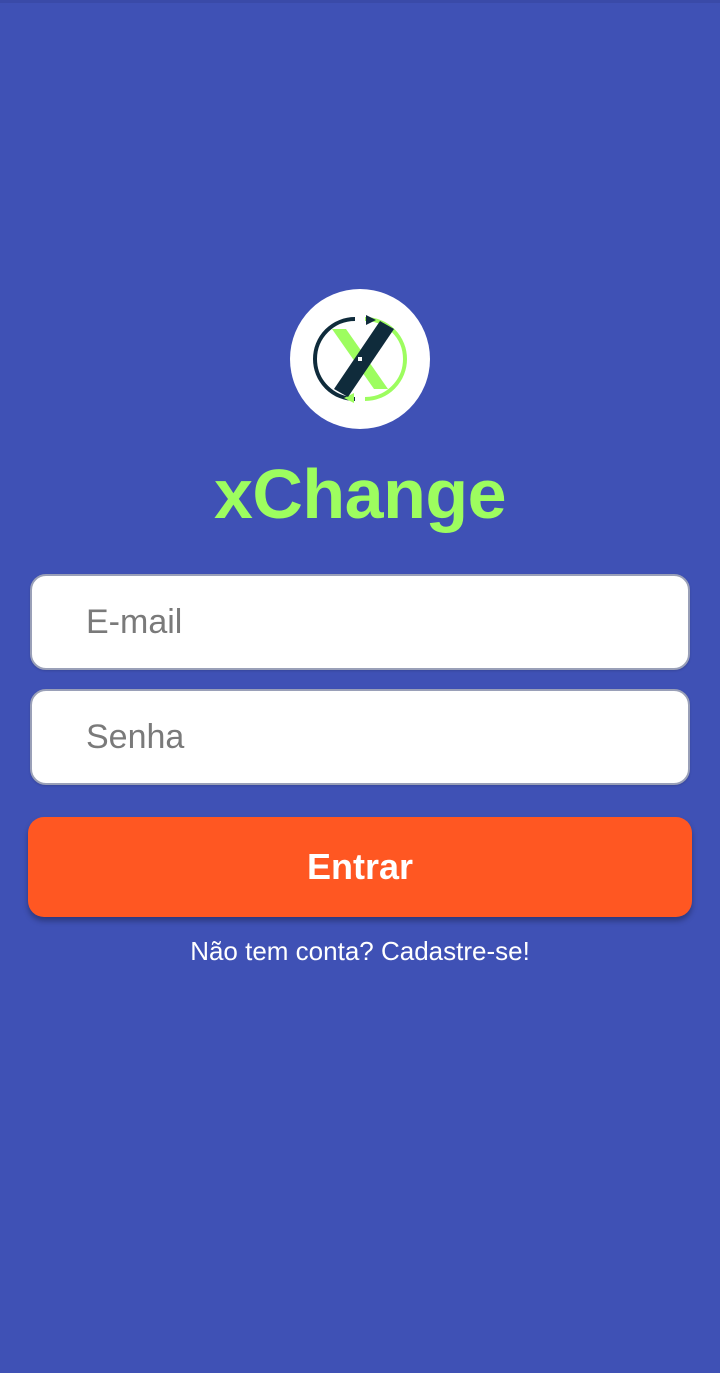 The image size is (720, 1373). I want to click on status-bar-edge, so click(360, 1).